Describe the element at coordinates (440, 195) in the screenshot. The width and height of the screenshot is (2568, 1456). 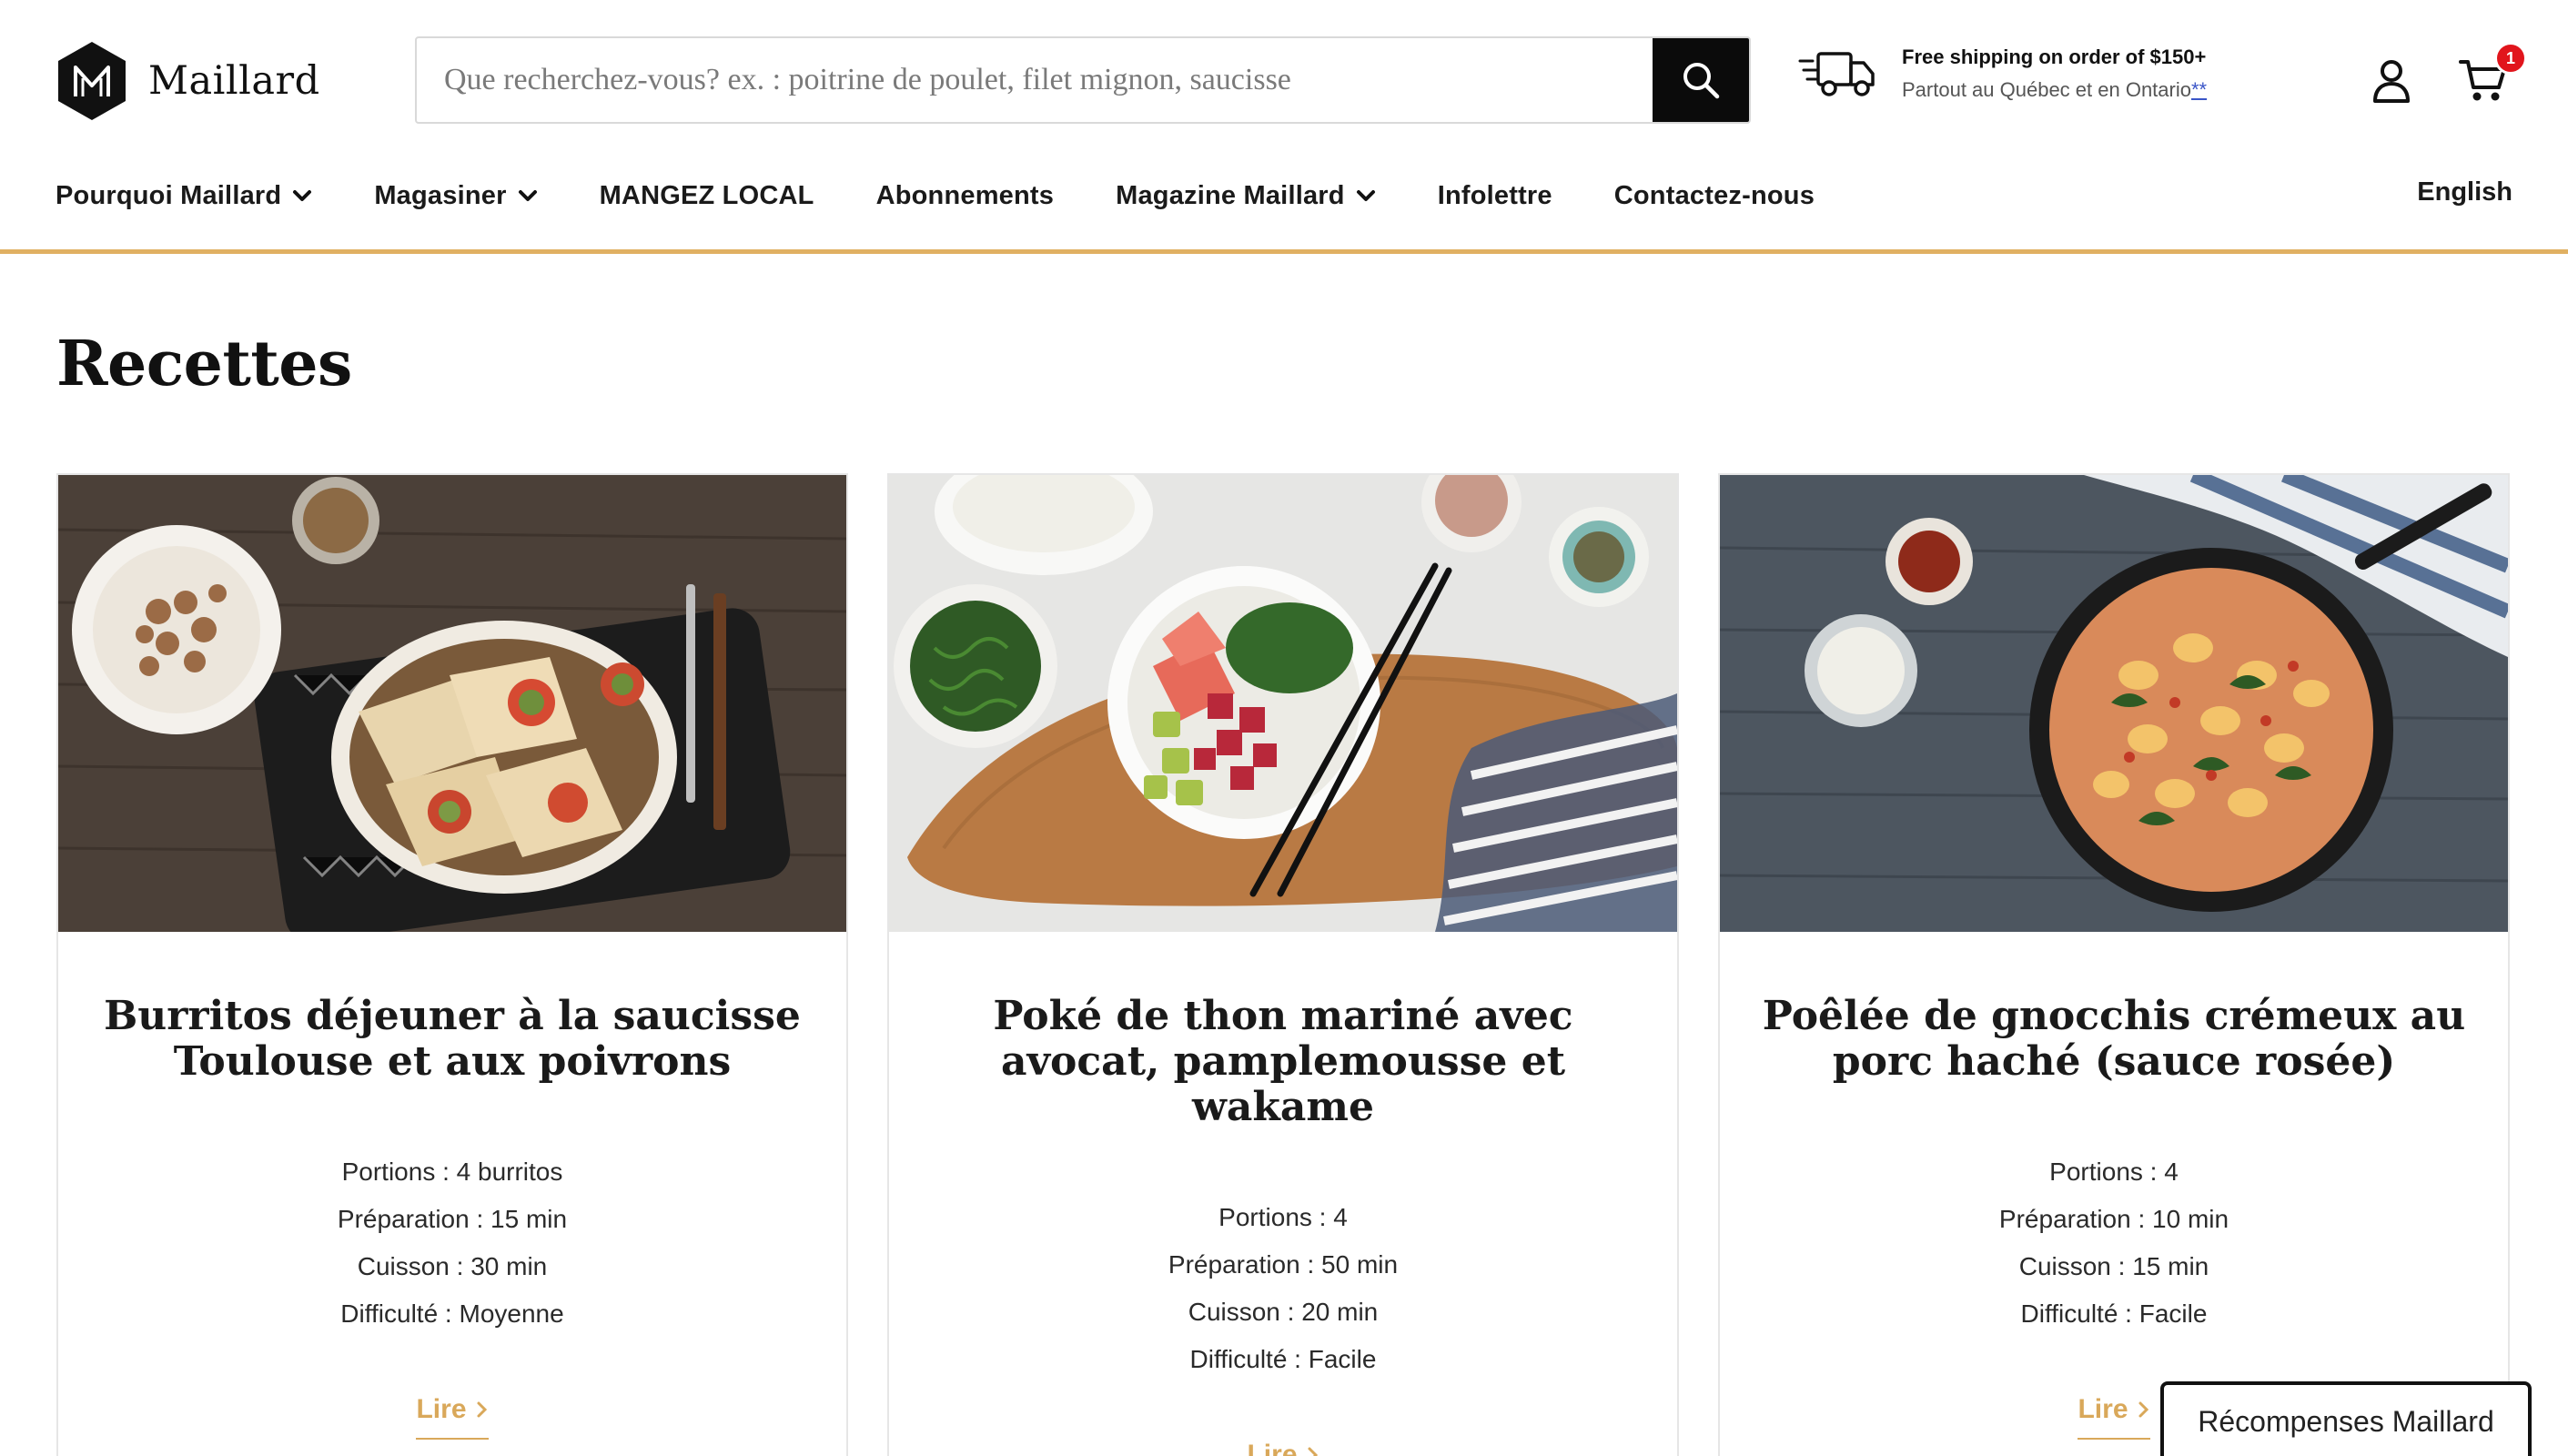
I see `nav-item-label: Magasiner` at that location.